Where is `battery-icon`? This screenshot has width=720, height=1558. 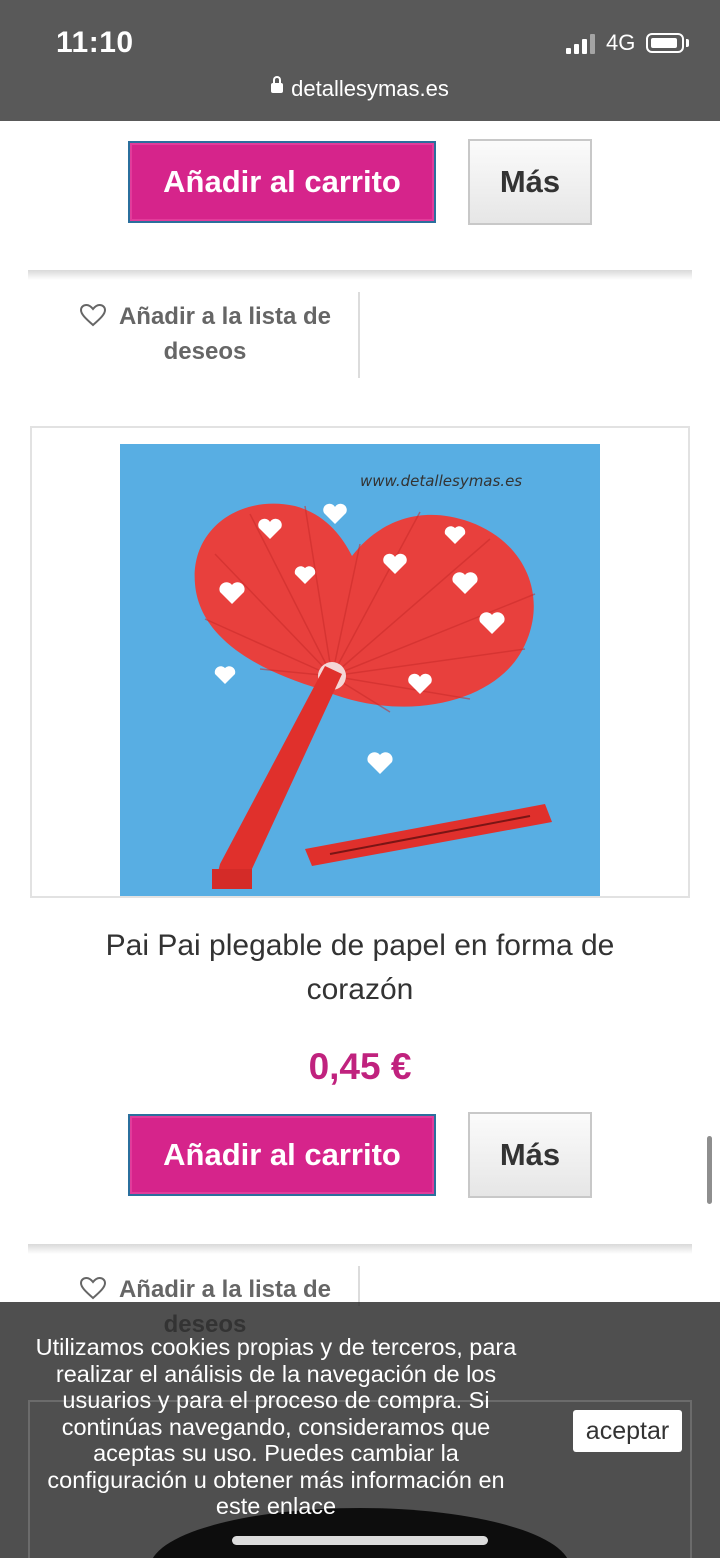 battery-icon is located at coordinates (665, 43).